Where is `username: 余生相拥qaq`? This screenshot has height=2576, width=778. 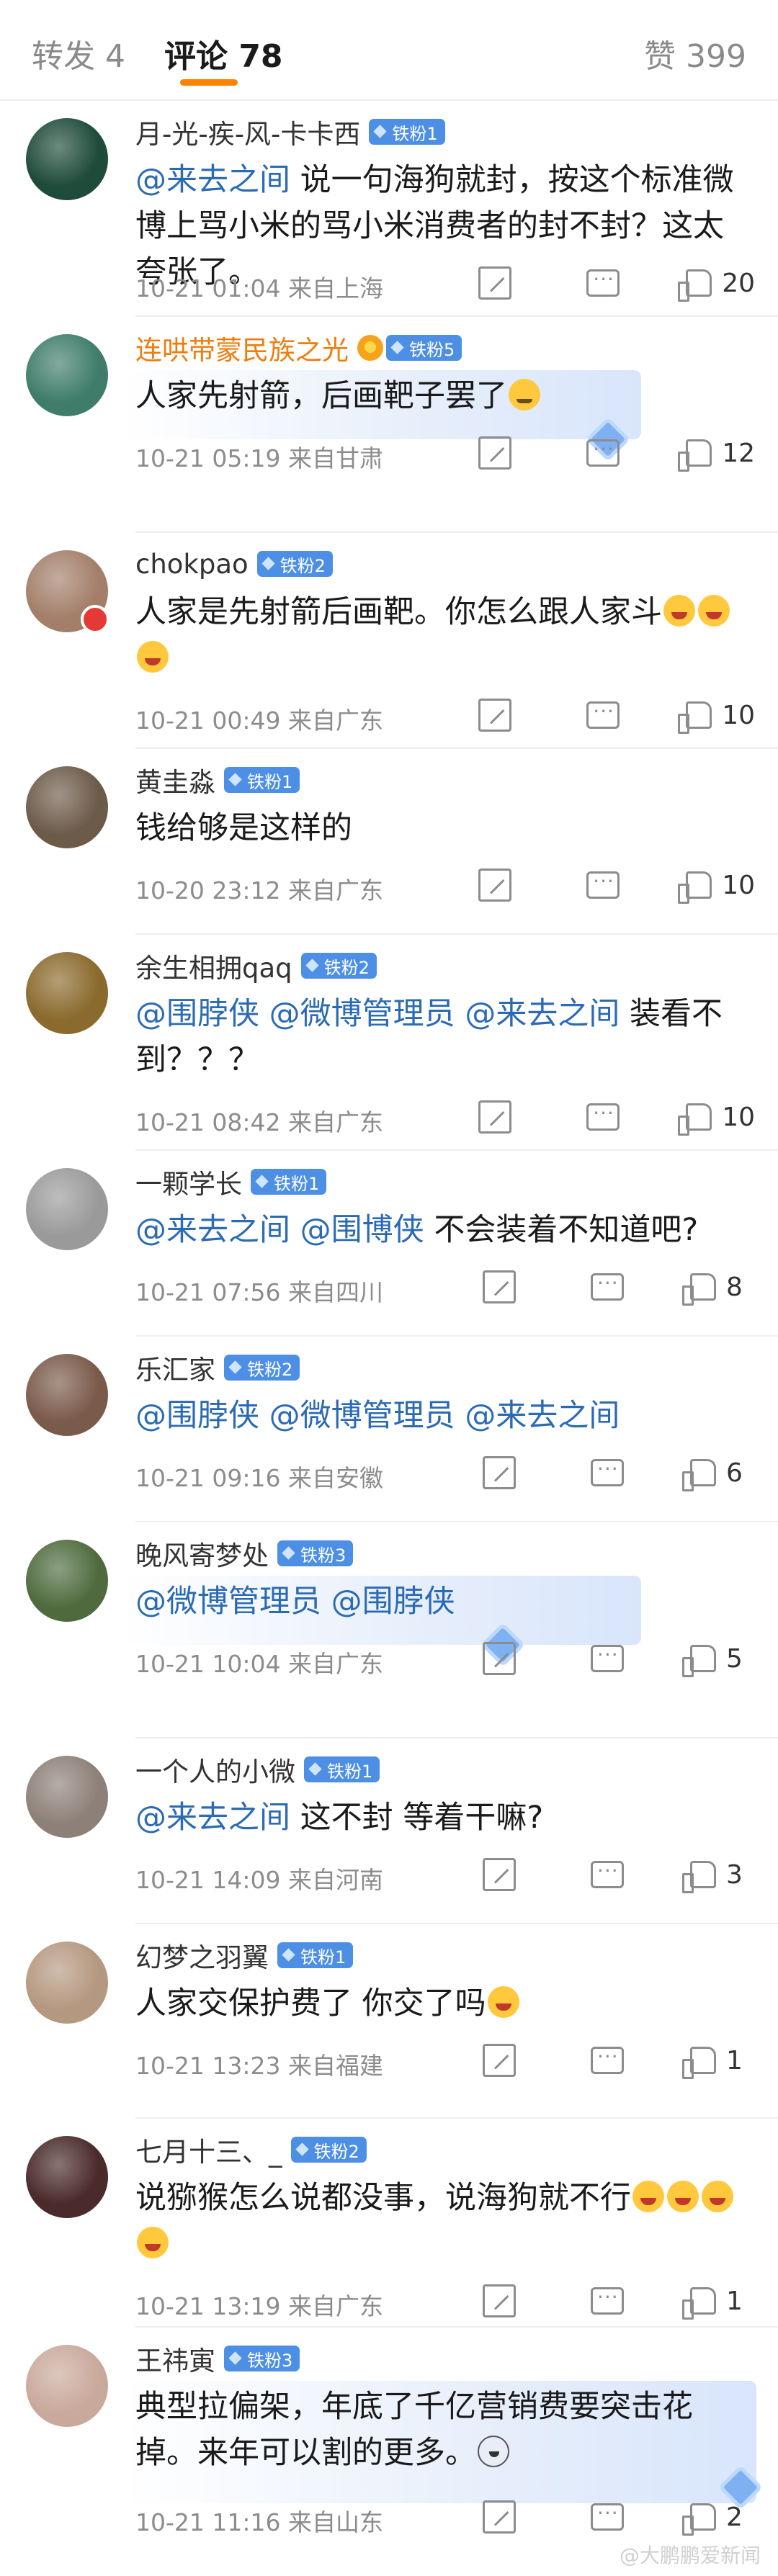 username: 余生相拥qaq is located at coordinates (213, 965).